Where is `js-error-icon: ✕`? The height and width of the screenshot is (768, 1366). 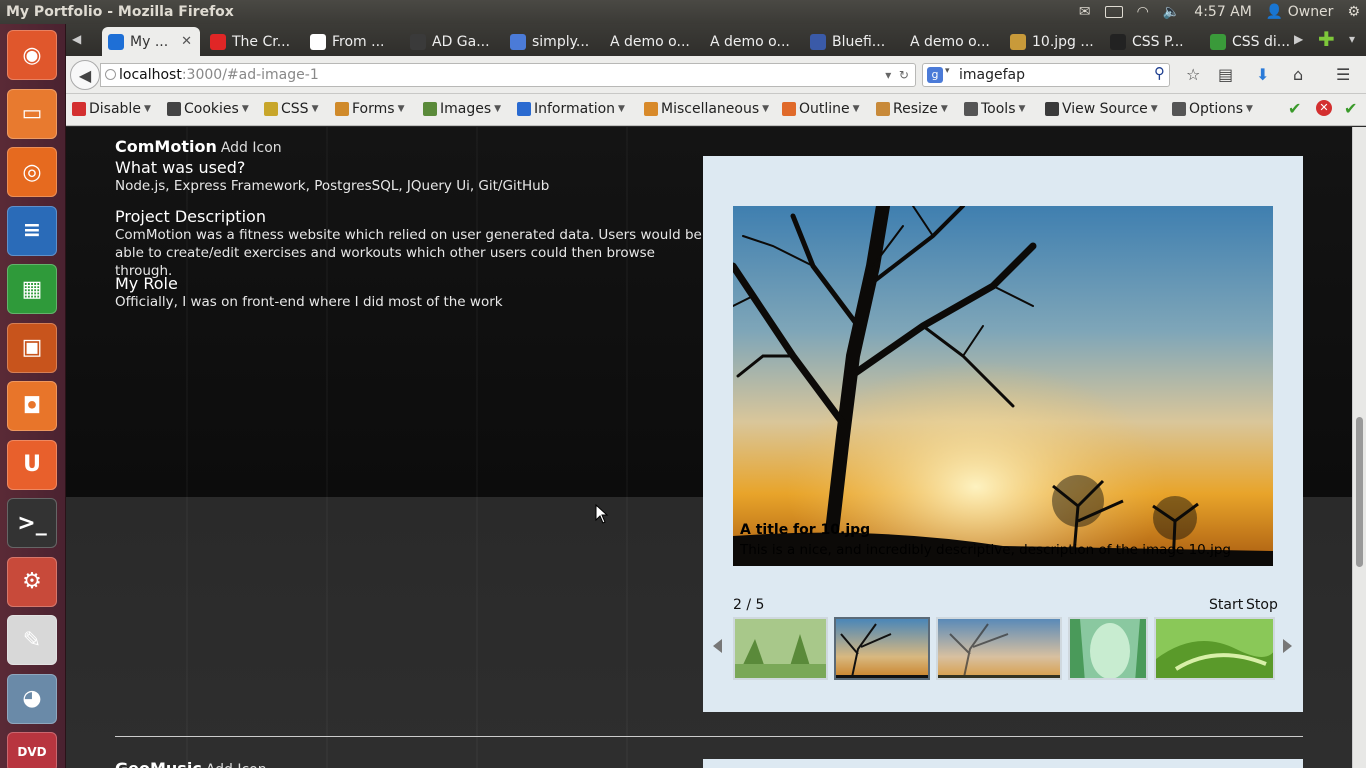
js-error-icon: ✕ is located at coordinates (1324, 108).